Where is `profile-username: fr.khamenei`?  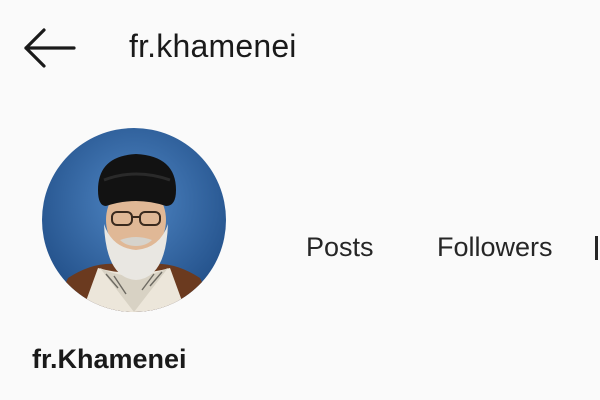 profile-username: fr.khamenei is located at coordinates (213, 46).